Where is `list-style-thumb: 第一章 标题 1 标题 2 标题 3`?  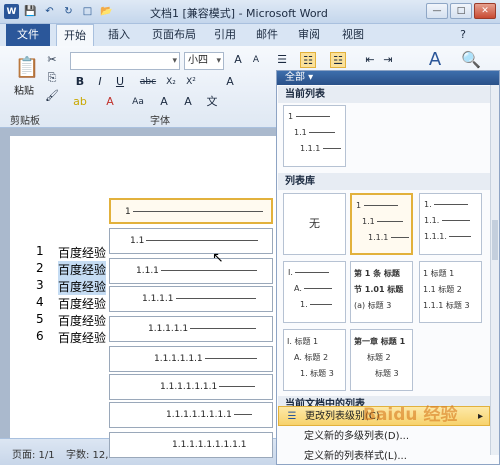
list-style-thumb: 第一章 标题 1 标题 2 标题 3 is located at coordinates (381, 360).